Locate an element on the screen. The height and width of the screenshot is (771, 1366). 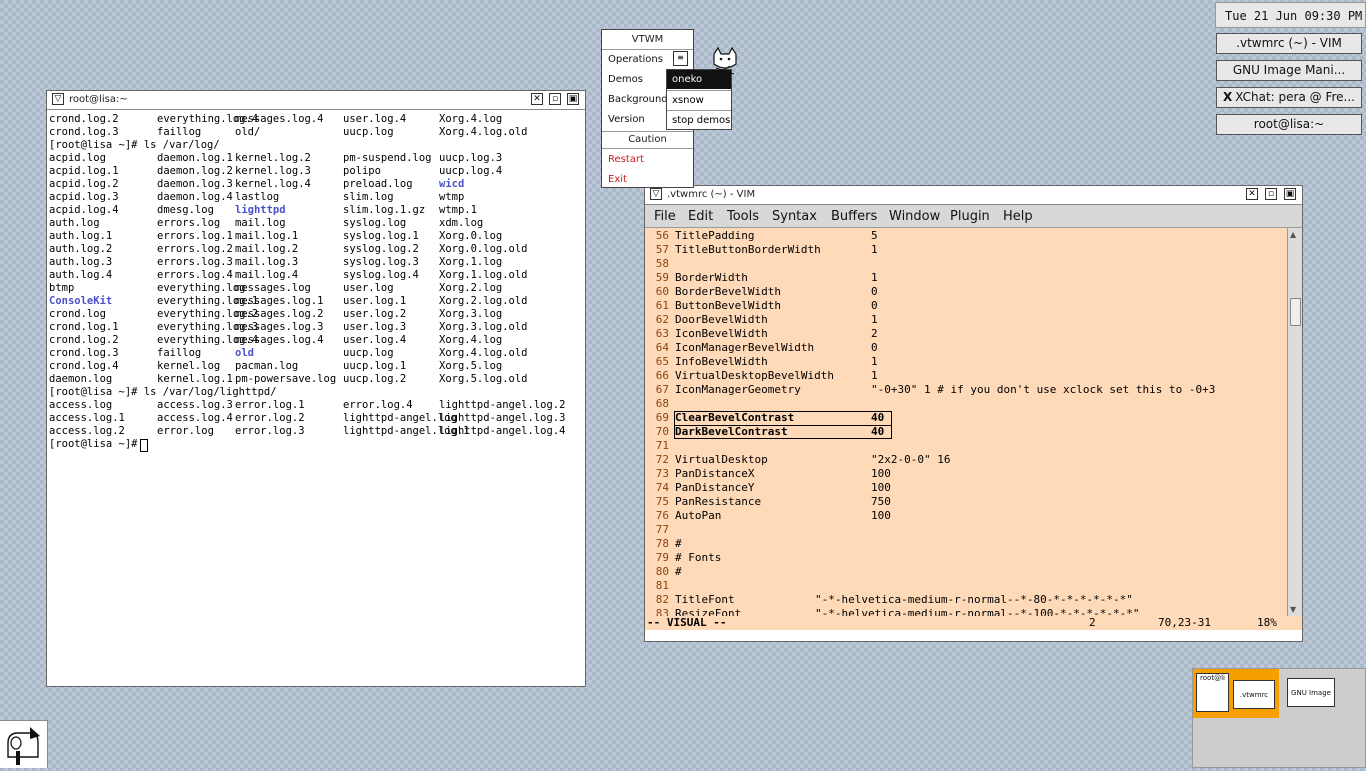
pager-pane-vim: .vtwmrc is located at coordinates (1254, 694).